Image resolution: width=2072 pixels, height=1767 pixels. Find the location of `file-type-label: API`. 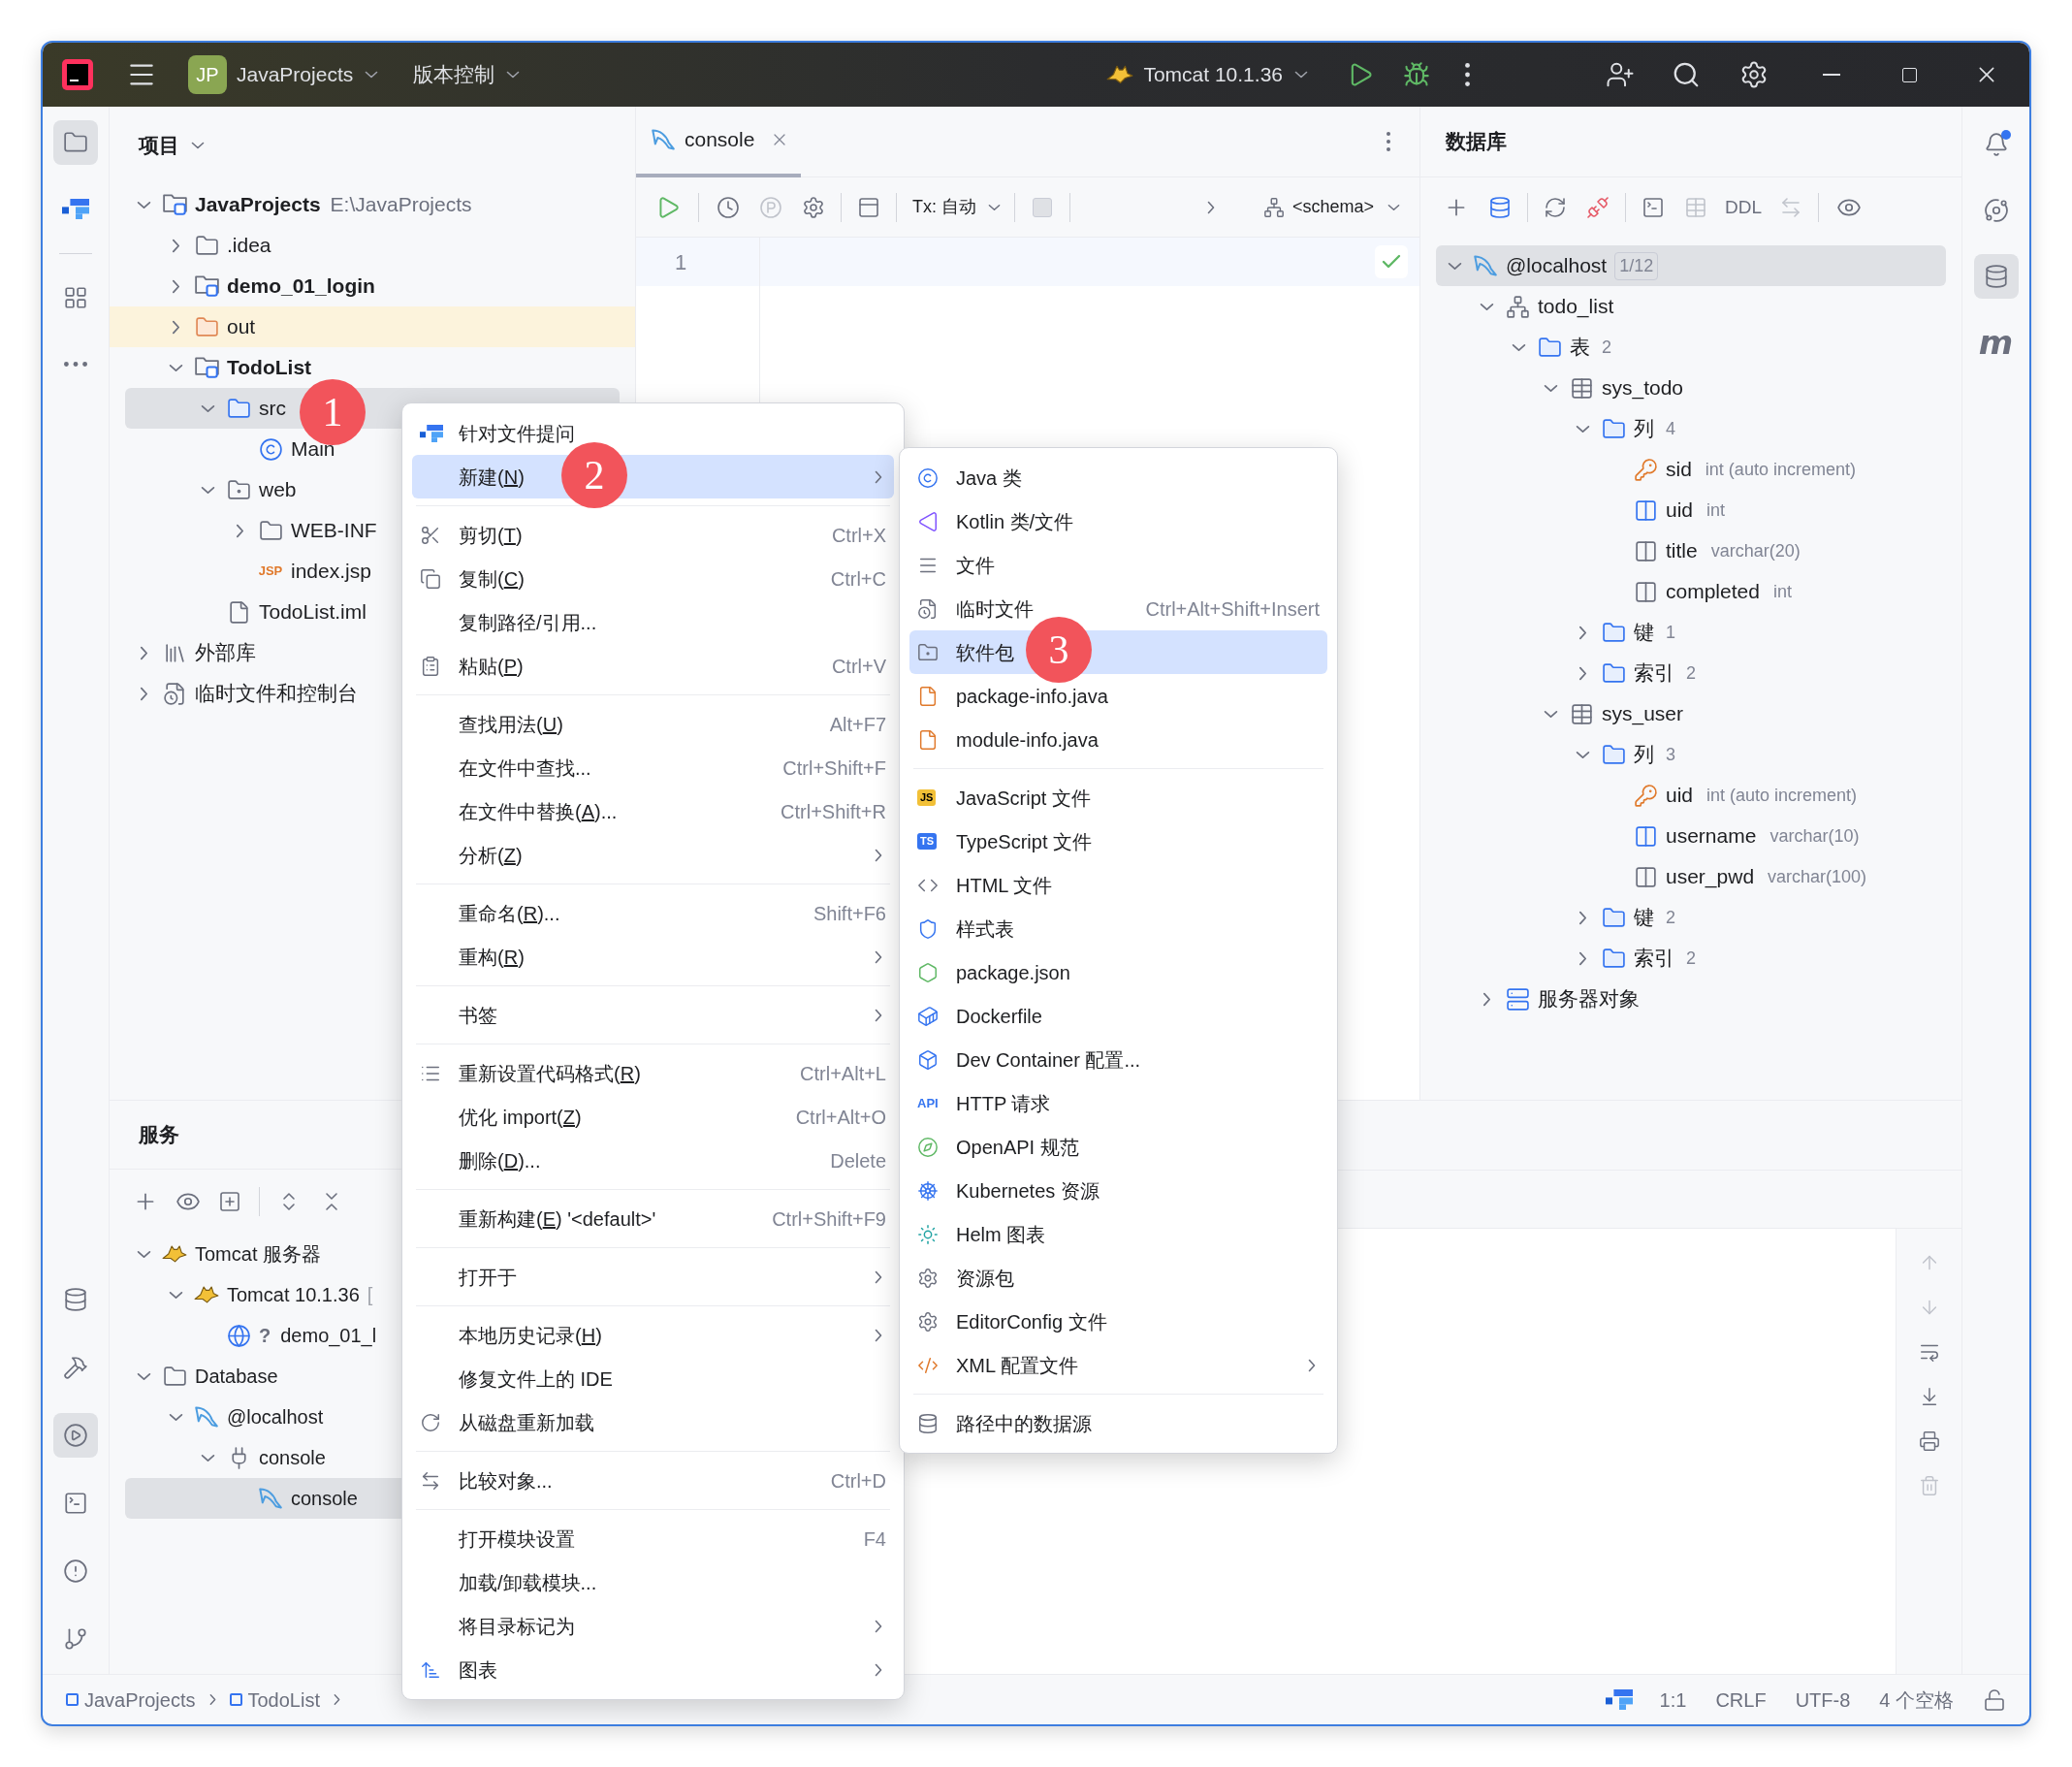

file-type-label: API is located at coordinates (928, 1103).